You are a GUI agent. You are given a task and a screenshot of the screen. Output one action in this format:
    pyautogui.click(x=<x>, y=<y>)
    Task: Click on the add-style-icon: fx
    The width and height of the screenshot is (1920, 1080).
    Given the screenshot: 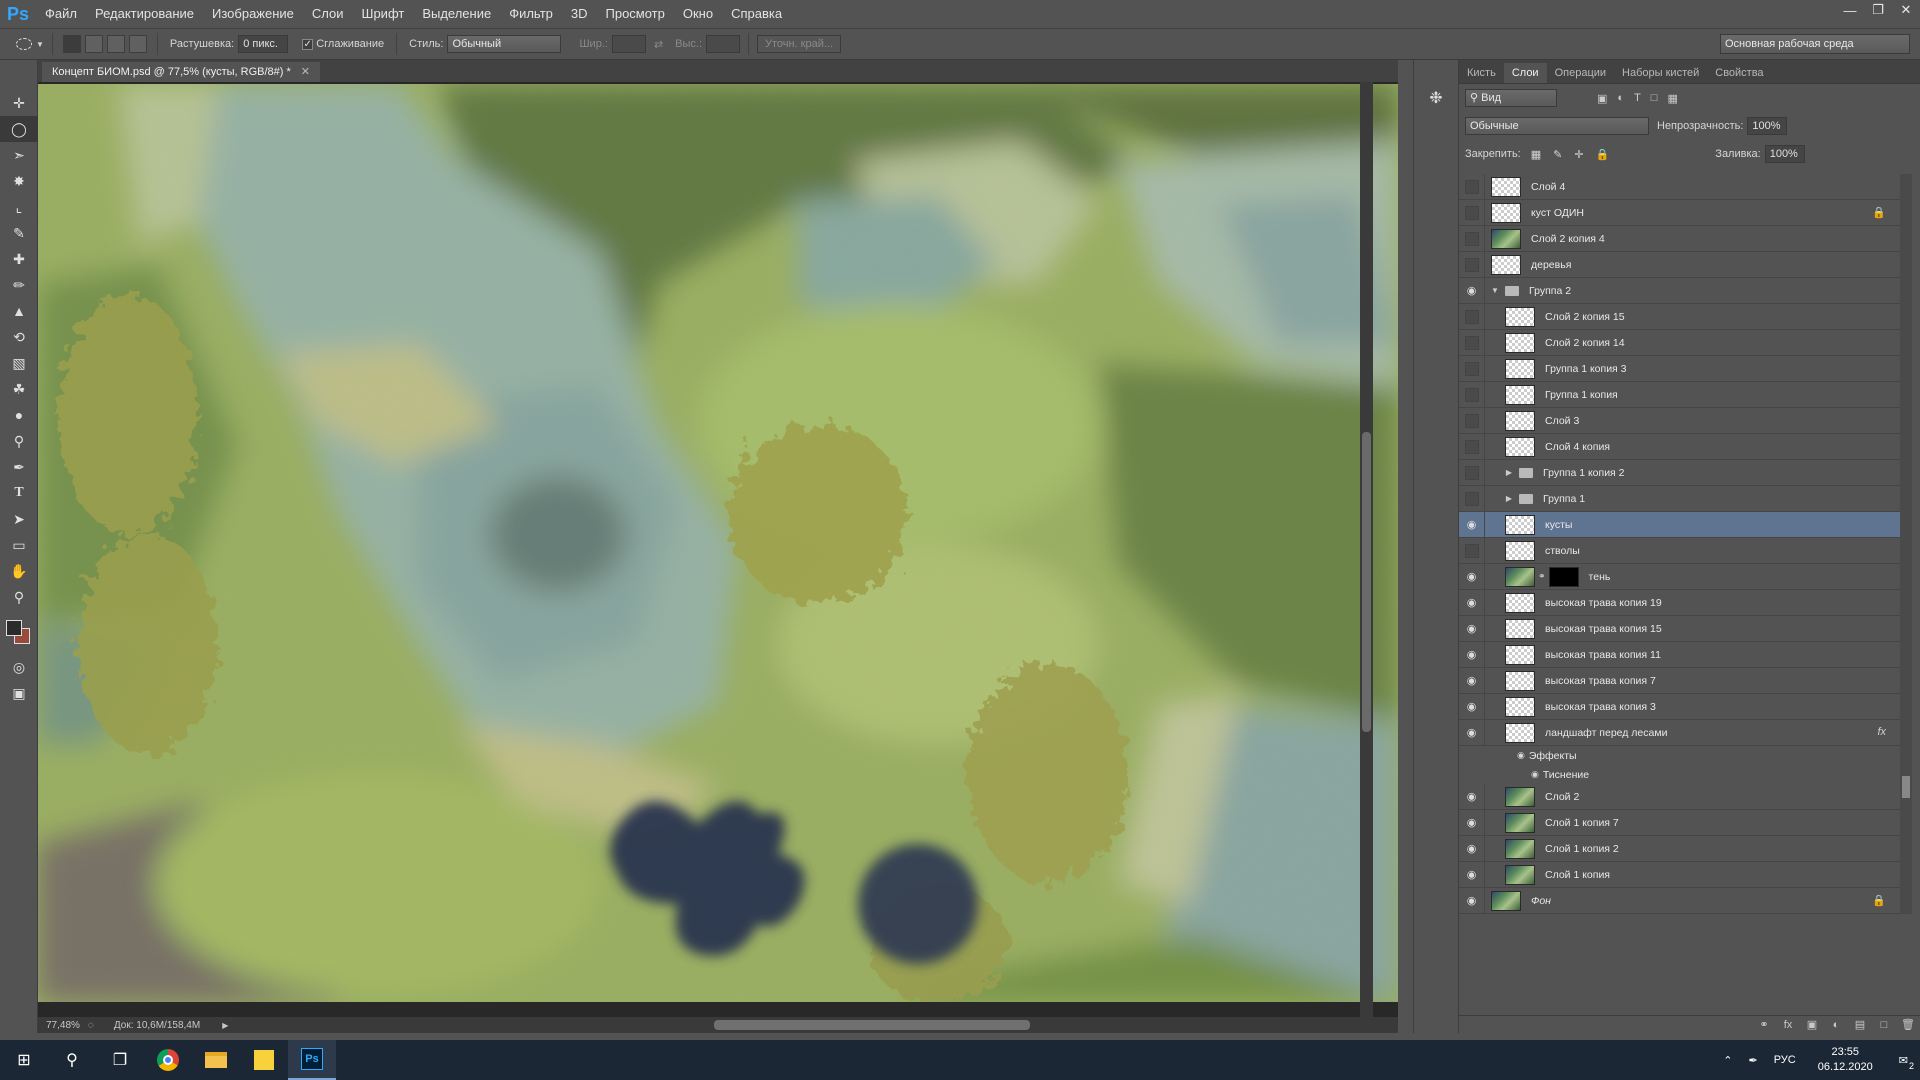 What is the action you would take?
    pyautogui.click(x=1788, y=1025)
    